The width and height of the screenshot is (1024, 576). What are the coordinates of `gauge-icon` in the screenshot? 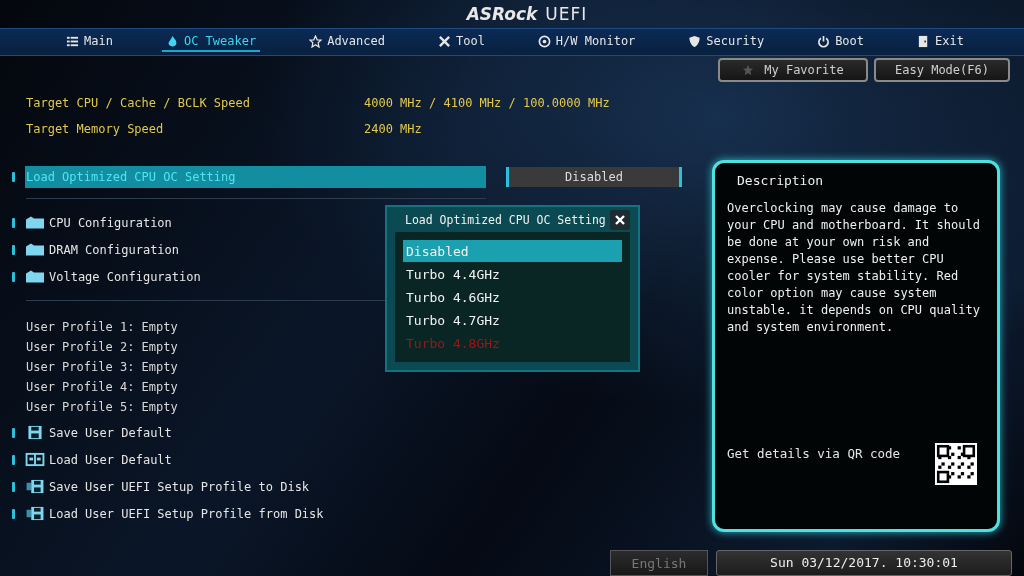 It's located at (544, 41).